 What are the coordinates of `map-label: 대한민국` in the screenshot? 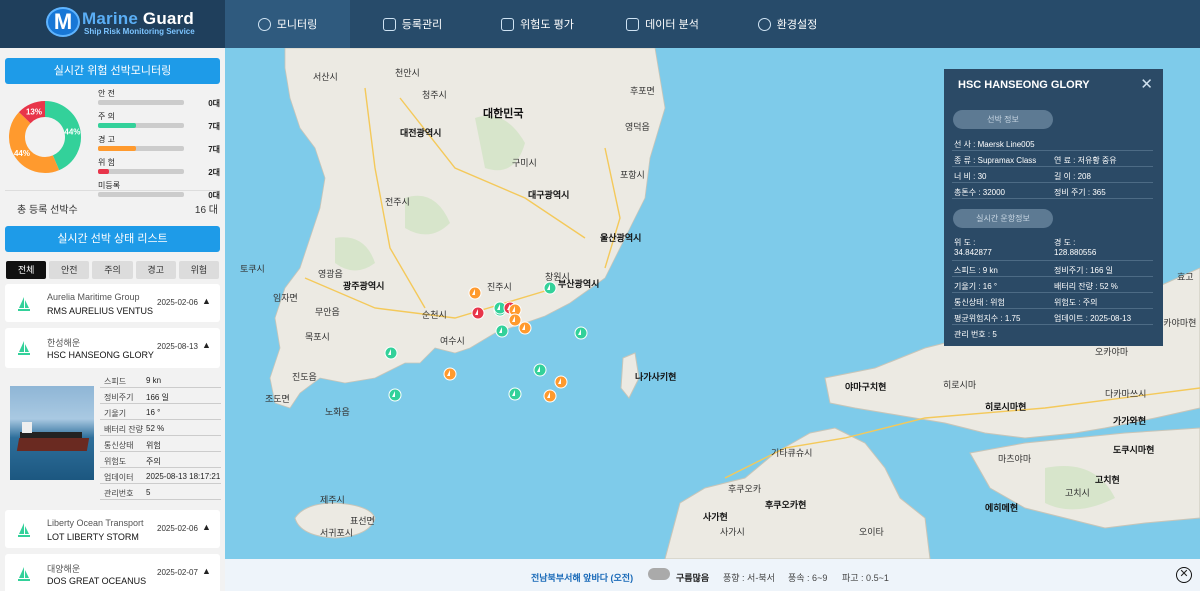 It's located at (503, 114).